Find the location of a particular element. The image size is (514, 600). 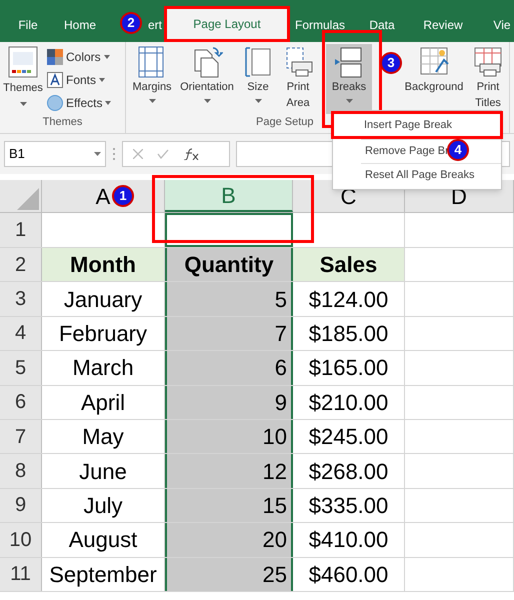

close-icon is located at coordinates (138, 154).